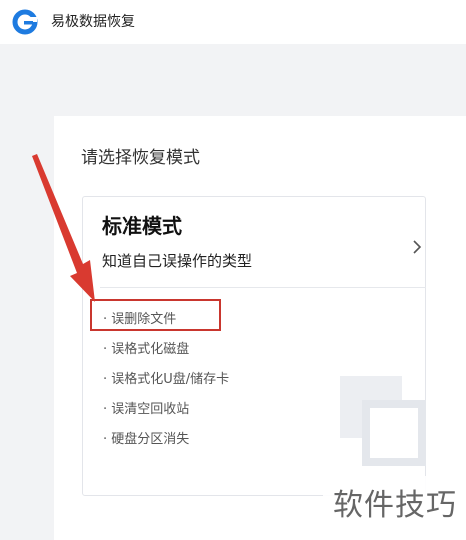  I want to click on mode-title: 标准模式, so click(142, 226).